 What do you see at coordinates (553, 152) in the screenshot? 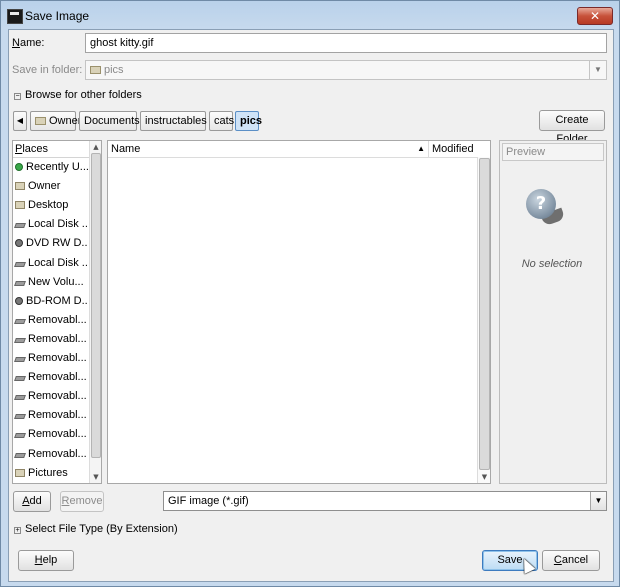
I see `preview-header: Preview` at bounding box center [553, 152].